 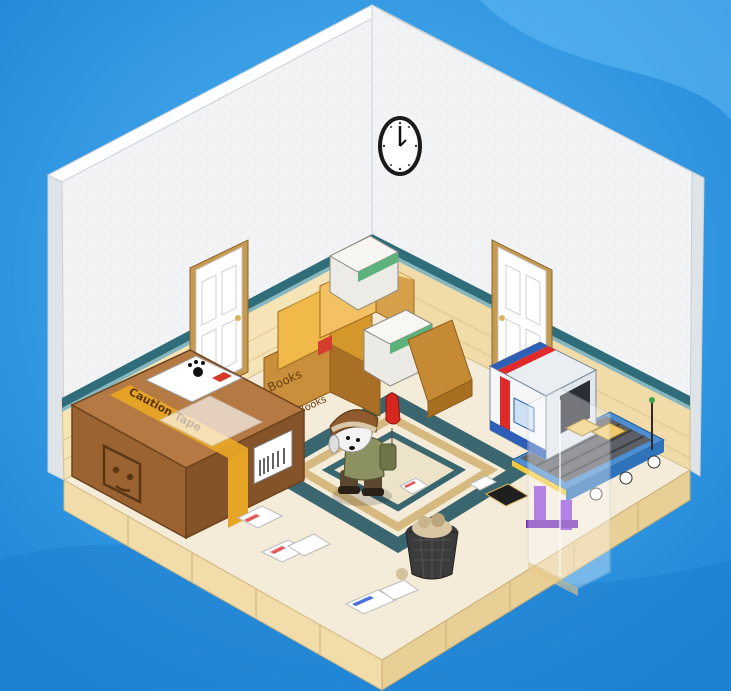 What do you see at coordinates (400, 146) in the screenshot?
I see `wall-clock-icon` at bounding box center [400, 146].